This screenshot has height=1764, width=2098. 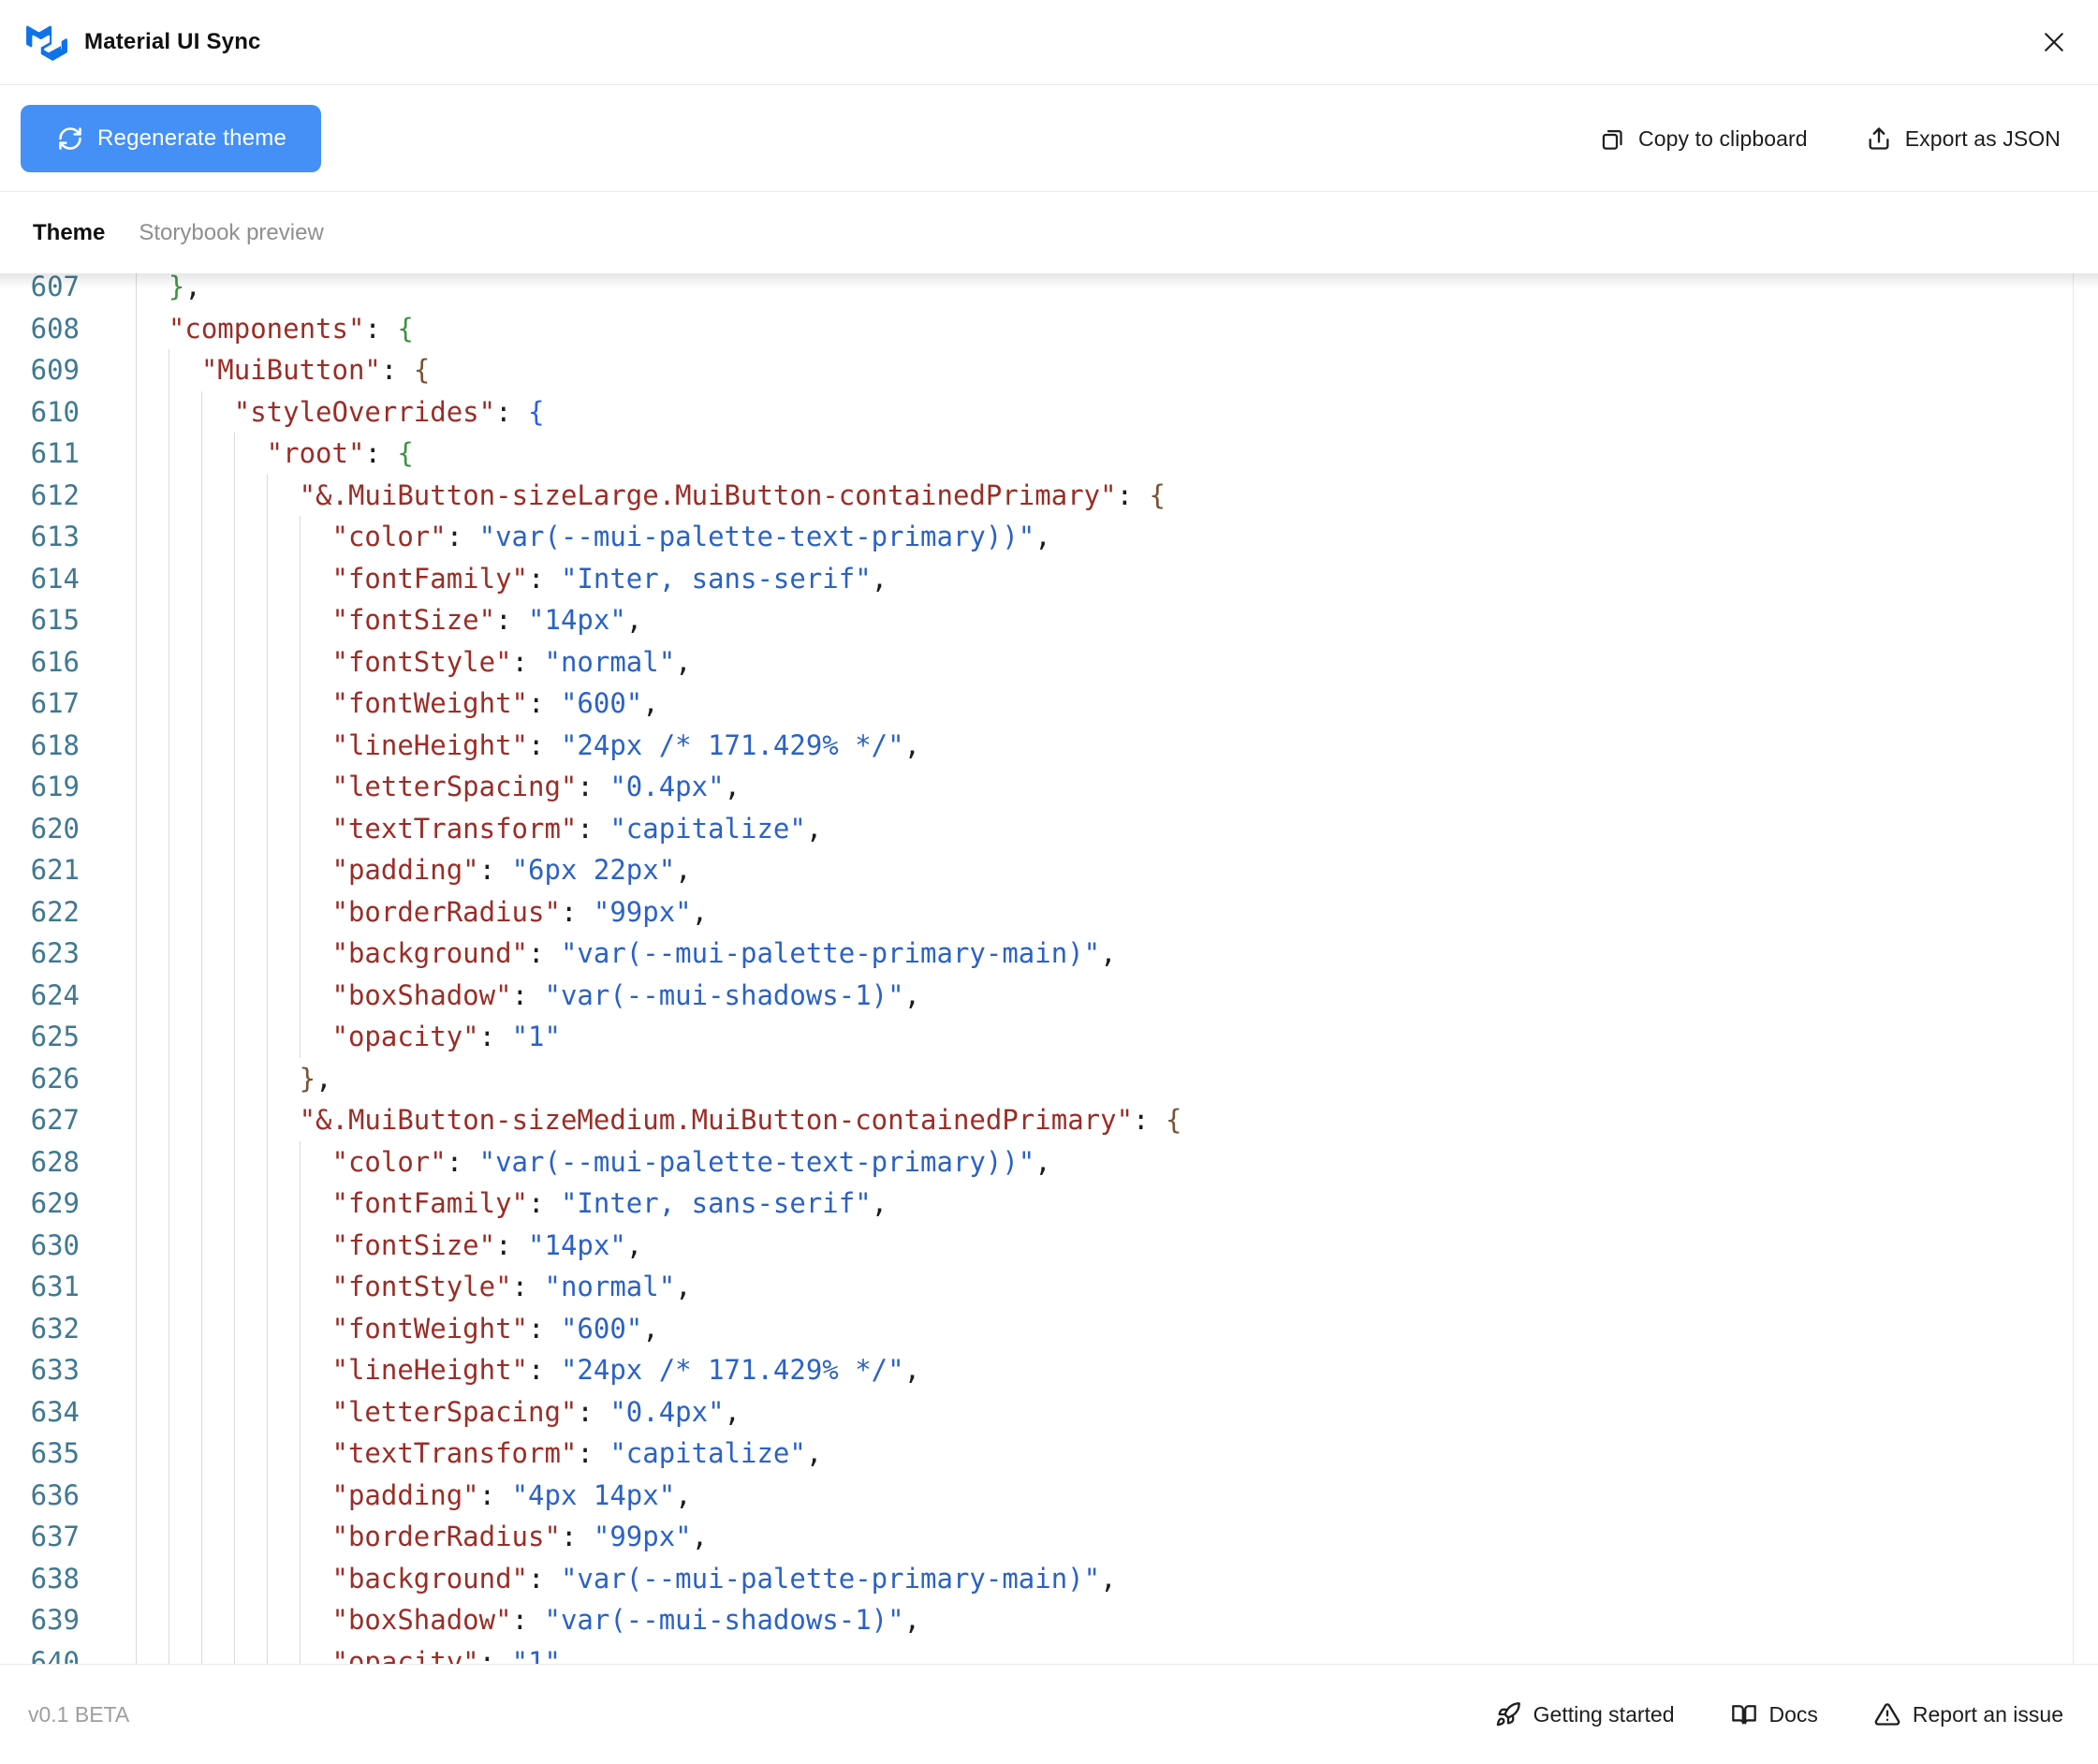 I want to click on close-button, so click(x=2054, y=42).